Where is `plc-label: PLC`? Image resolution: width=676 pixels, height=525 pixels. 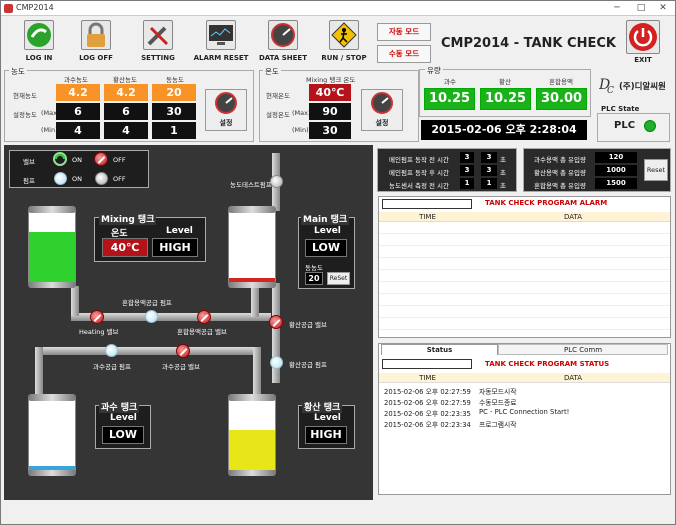 plc-label: PLC is located at coordinates (625, 125).